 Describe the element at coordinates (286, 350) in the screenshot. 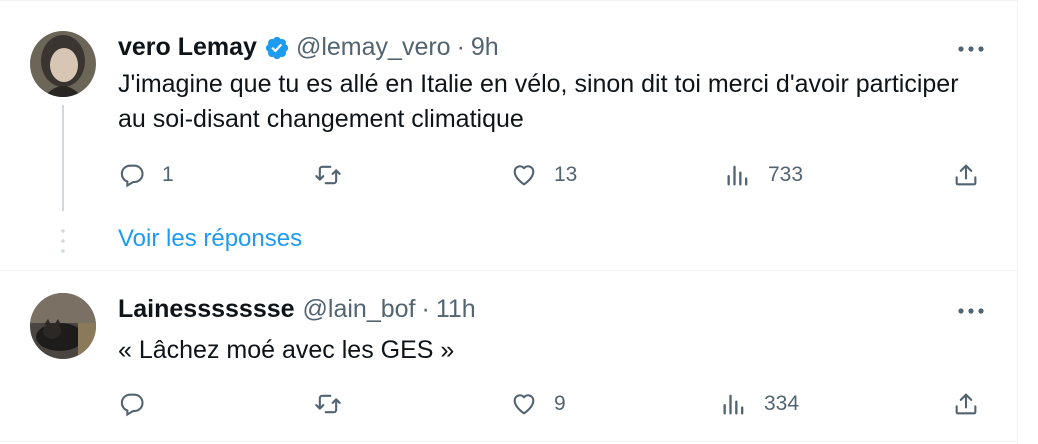

I see `tweet-text: « Lâchez moé avec les GES »` at that location.